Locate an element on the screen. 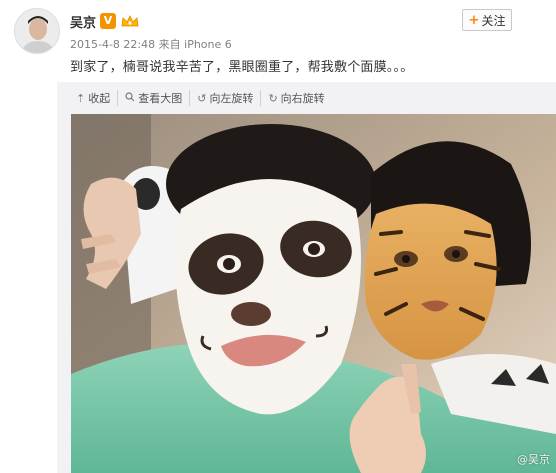 This screenshot has height=473, width=556. rotate-right-icon: ↻ is located at coordinates (273, 98).